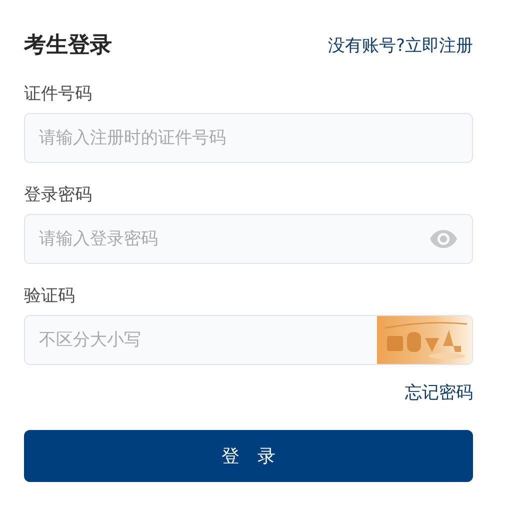 This screenshot has height=517, width=505. I want to click on input-field: 请输入登录密码, so click(248, 239).